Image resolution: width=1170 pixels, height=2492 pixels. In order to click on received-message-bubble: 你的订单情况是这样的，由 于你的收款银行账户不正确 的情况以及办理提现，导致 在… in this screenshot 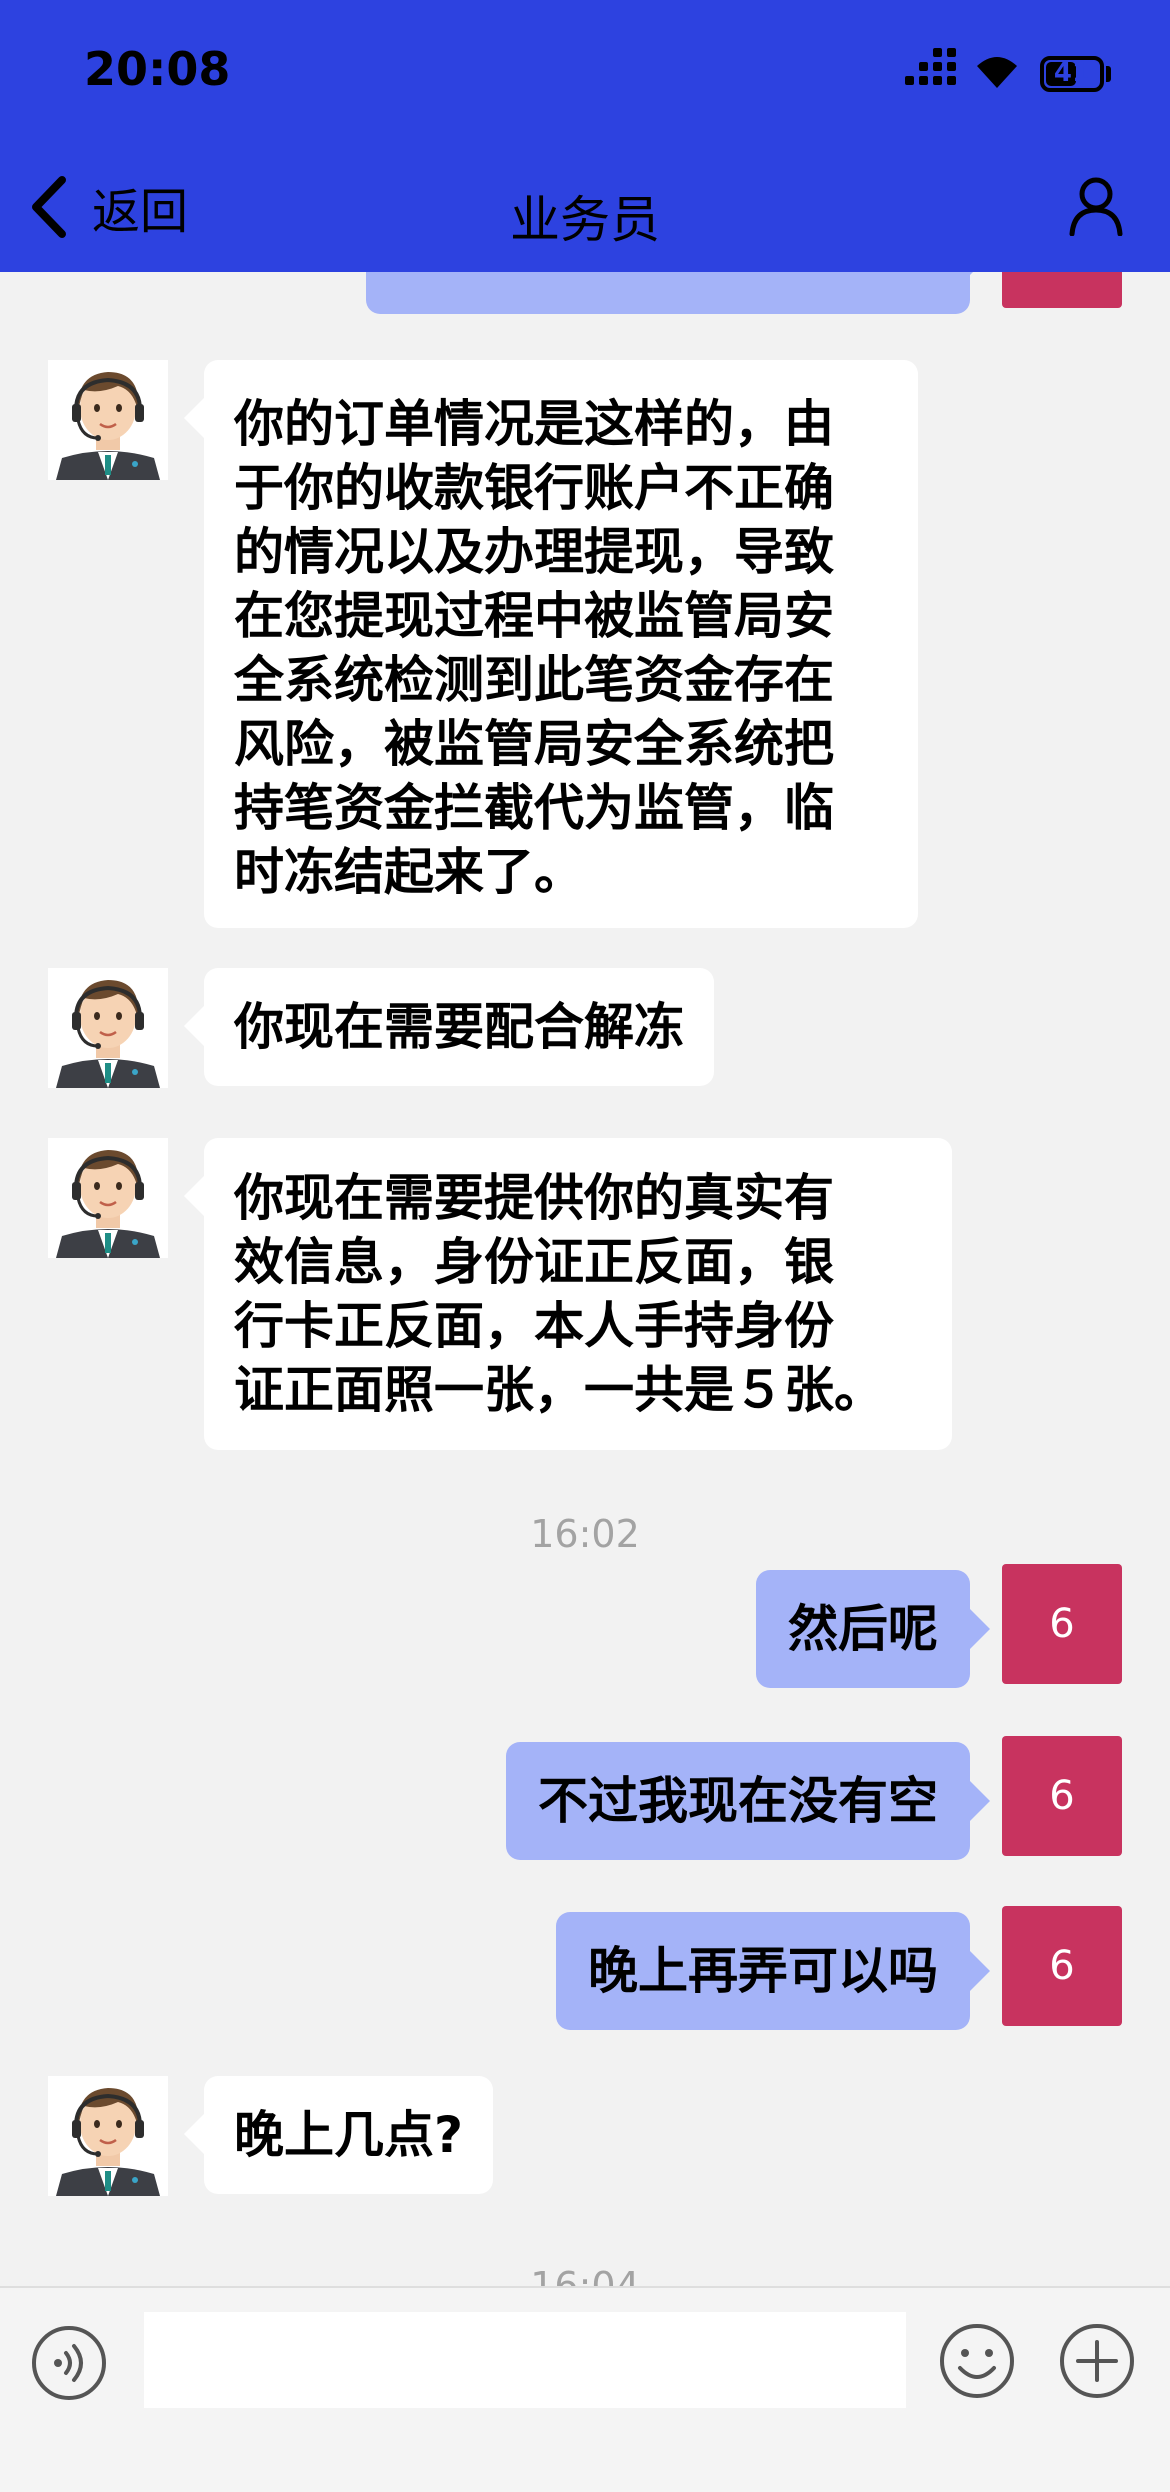, I will do `click(551, 644)`.